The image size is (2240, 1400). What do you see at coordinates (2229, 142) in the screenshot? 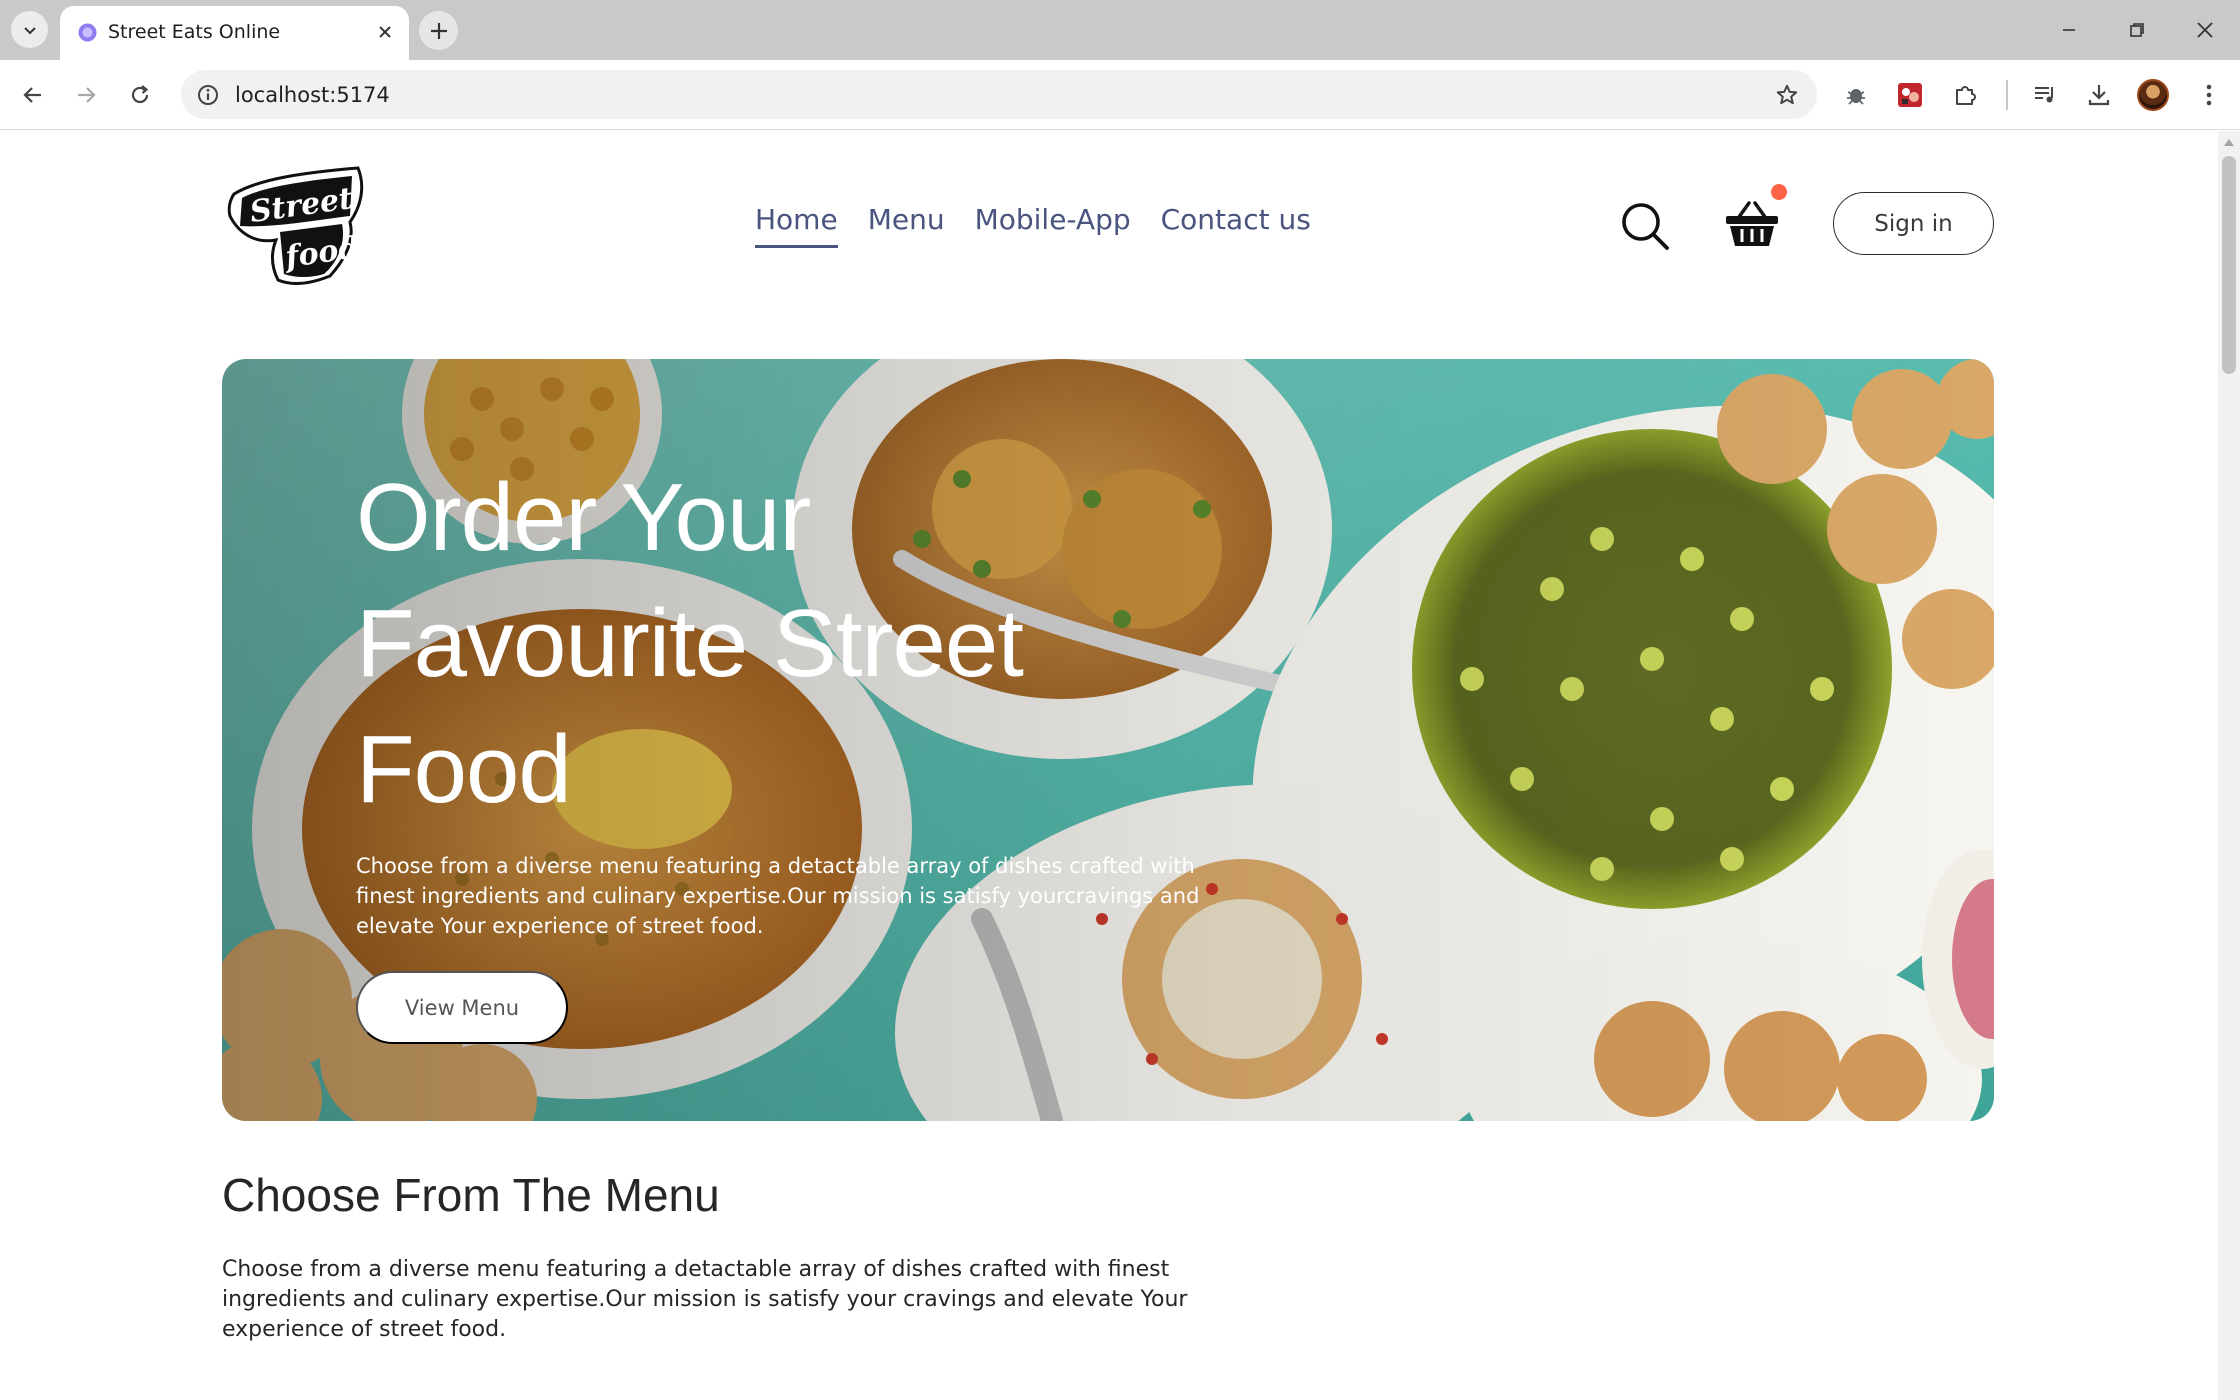
I see `scroll-up-arrow-icon` at bounding box center [2229, 142].